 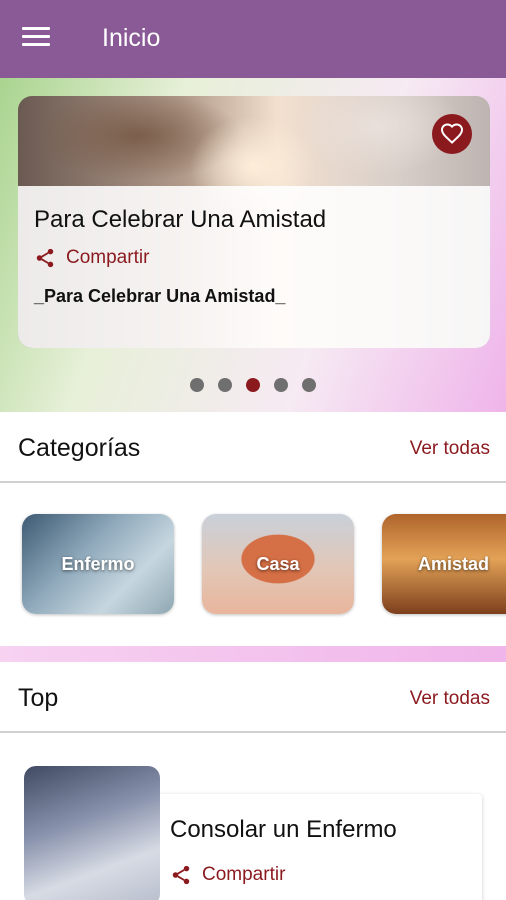 I want to click on carousel-dots, so click(x=253, y=385).